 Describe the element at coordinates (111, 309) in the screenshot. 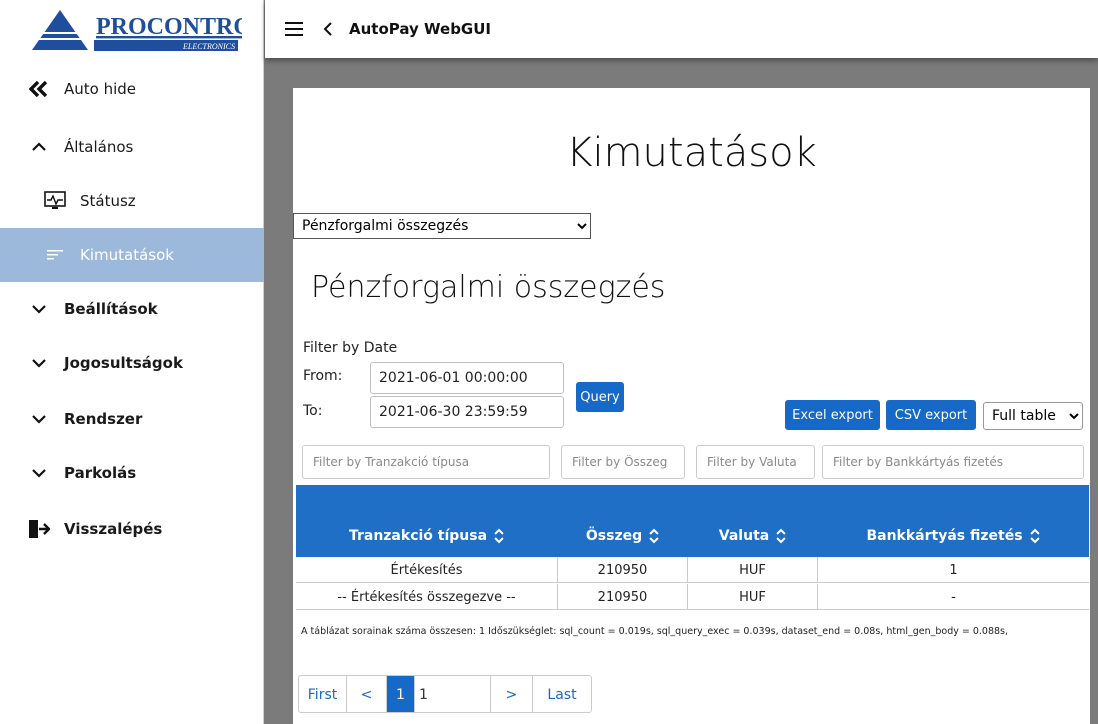

I see `sidebar-item-label: Beállítások` at that location.